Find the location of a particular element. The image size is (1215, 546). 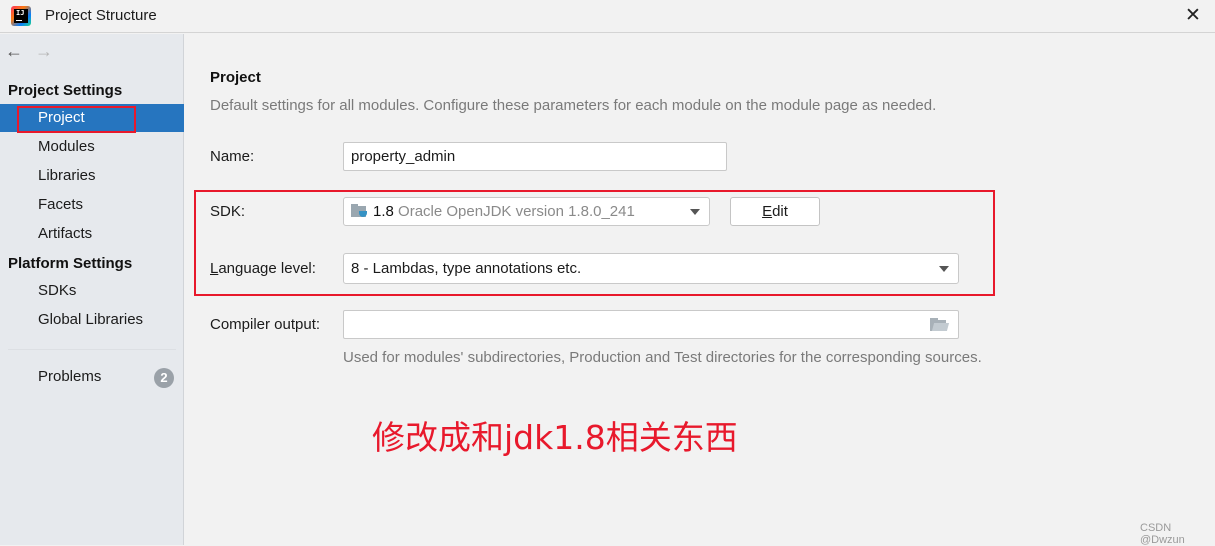

sidebar-item-libraries: Libraries is located at coordinates (92, 176).